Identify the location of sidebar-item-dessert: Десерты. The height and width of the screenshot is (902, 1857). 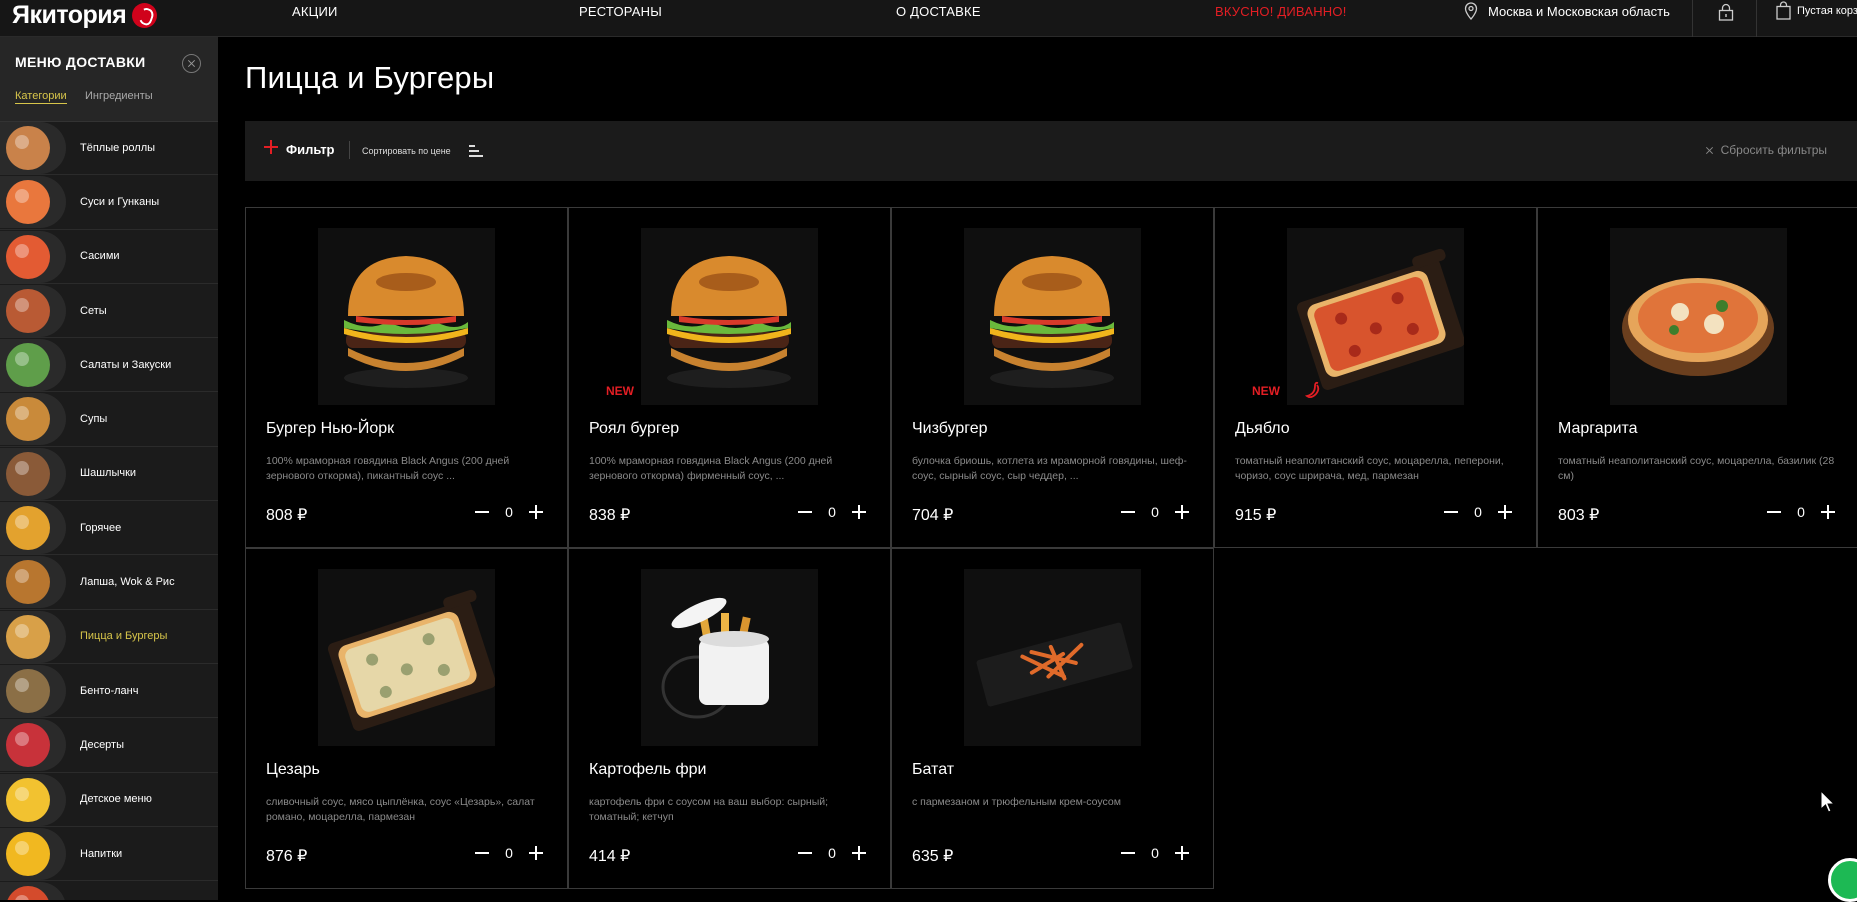
(109, 745).